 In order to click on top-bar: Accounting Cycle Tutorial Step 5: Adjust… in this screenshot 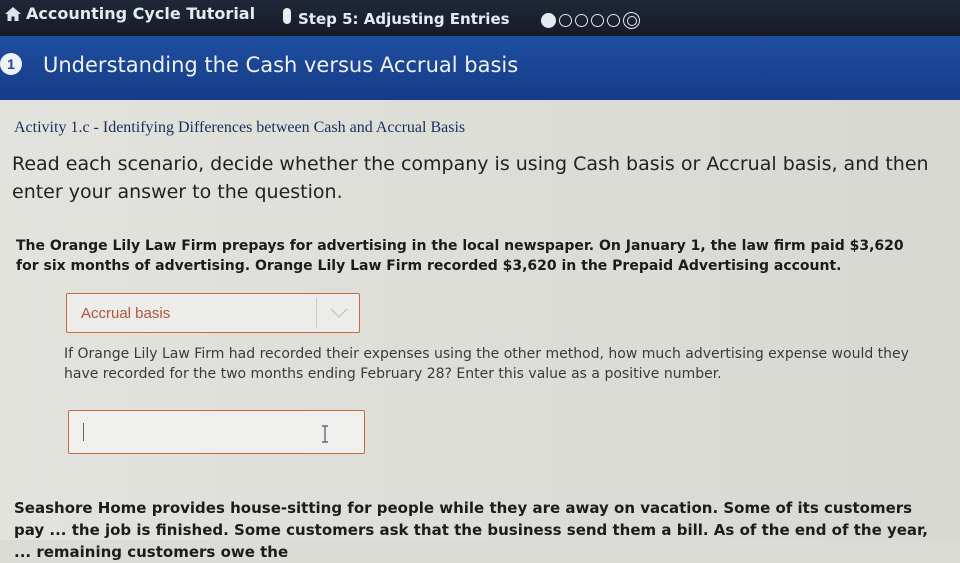, I will do `click(480, 18)`.